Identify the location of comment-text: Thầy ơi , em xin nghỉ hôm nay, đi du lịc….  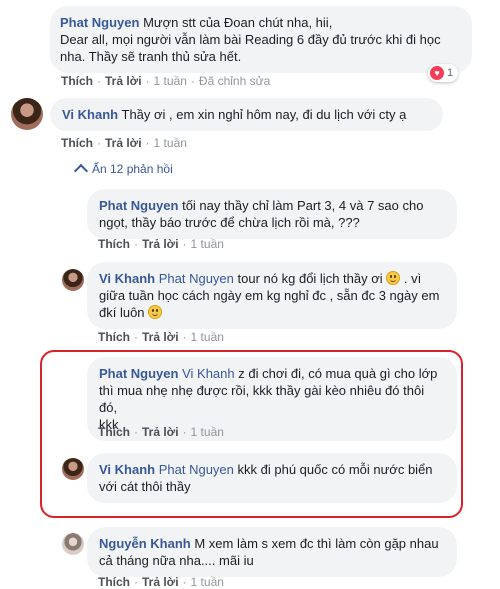
(264, 114).